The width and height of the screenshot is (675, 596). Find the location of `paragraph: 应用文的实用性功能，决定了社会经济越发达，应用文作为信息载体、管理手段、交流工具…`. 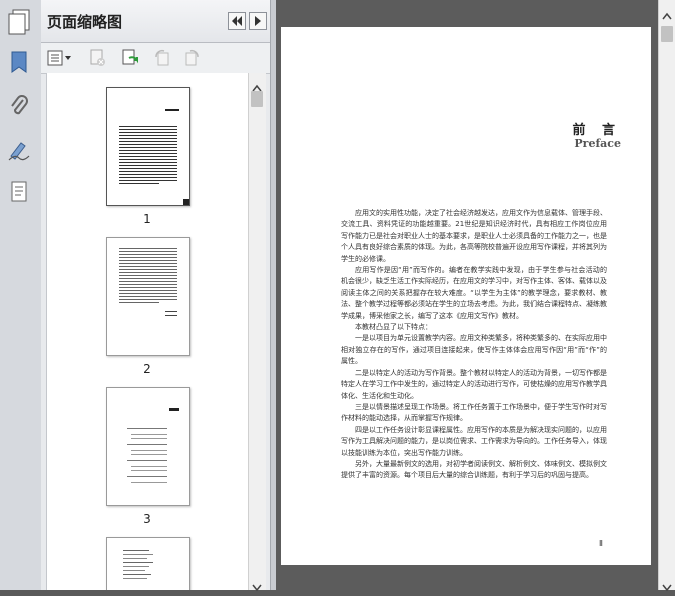

paragraph: 应用文的实用性功能，决定了社会经济越发达，应用文作为信息载体、管理手段、交流工具… is located at coordinates (474, 236).